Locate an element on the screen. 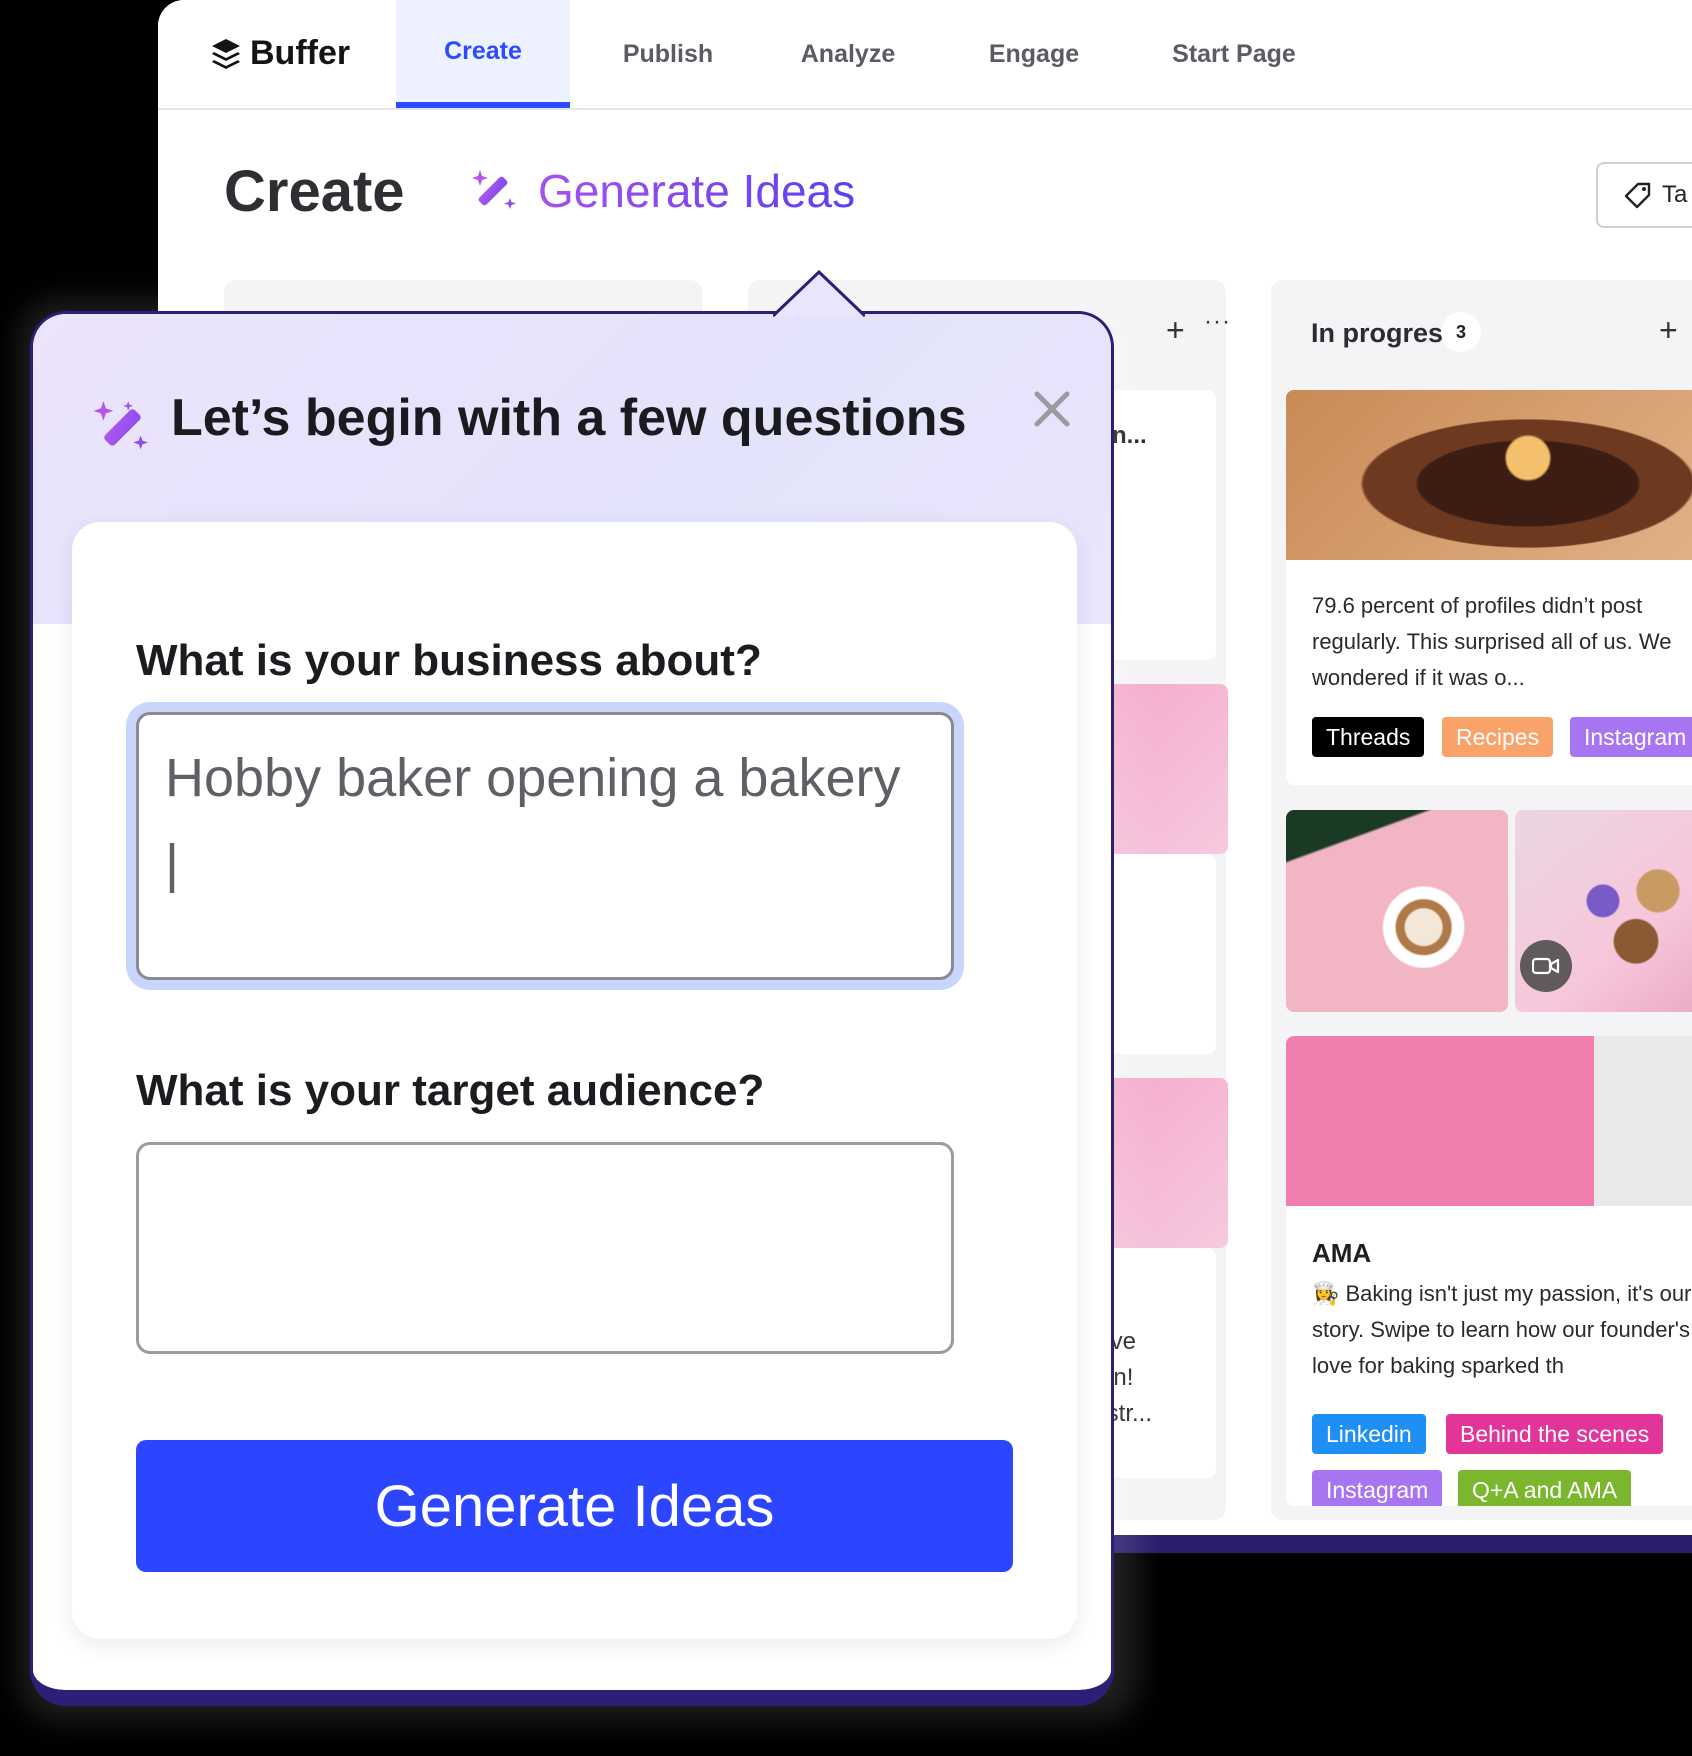 The height and width of the screenshot is (1756, 1692). card-image-donut is located at coordinates (1489, 475).